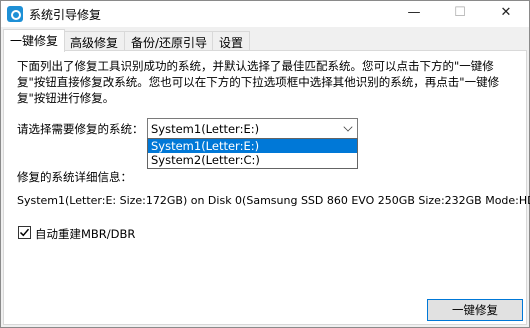 The width and height of the screenshot is (530, 328). Describe the element at coordinates (85, 234) in the screenshot. I see `rebuild-mbr-label: 自动重建MBR/DBR` at that location.